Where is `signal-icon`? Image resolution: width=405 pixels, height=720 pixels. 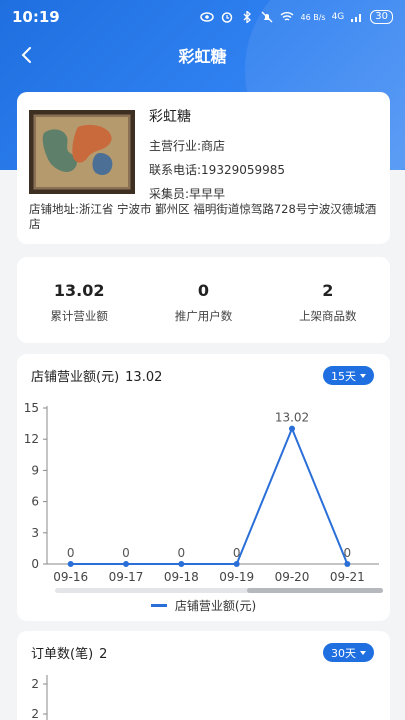
signal-icon is located at coordinates (356, 18).